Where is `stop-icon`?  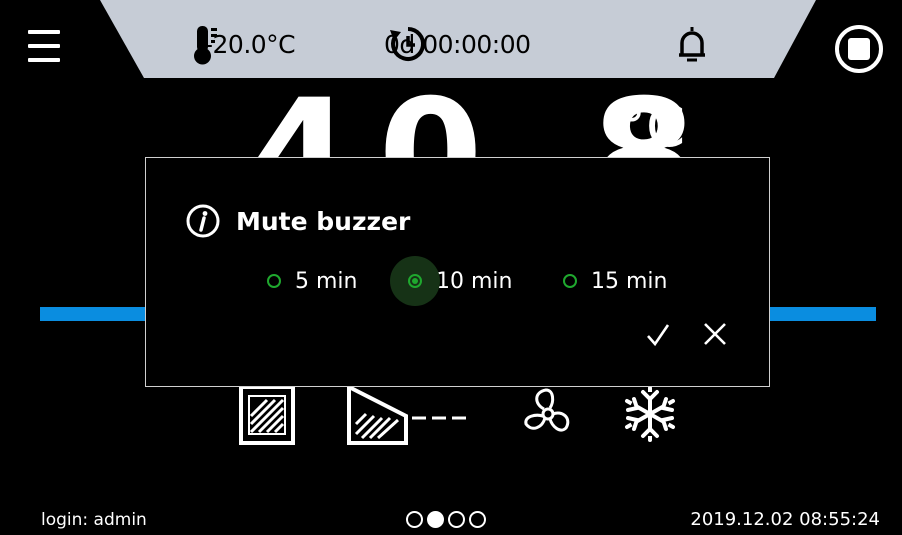
stop-icon is located at coordinates (859, 49).